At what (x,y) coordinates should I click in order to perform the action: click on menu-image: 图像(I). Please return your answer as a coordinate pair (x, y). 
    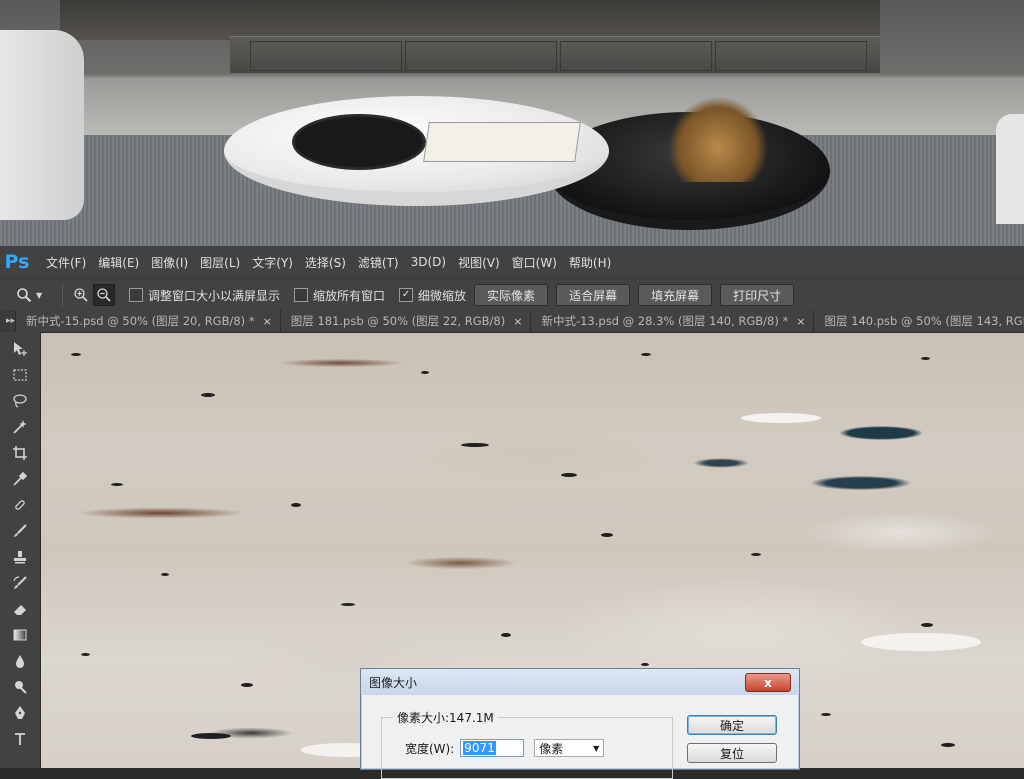
    Looking at the image, I should click on (169, 262).